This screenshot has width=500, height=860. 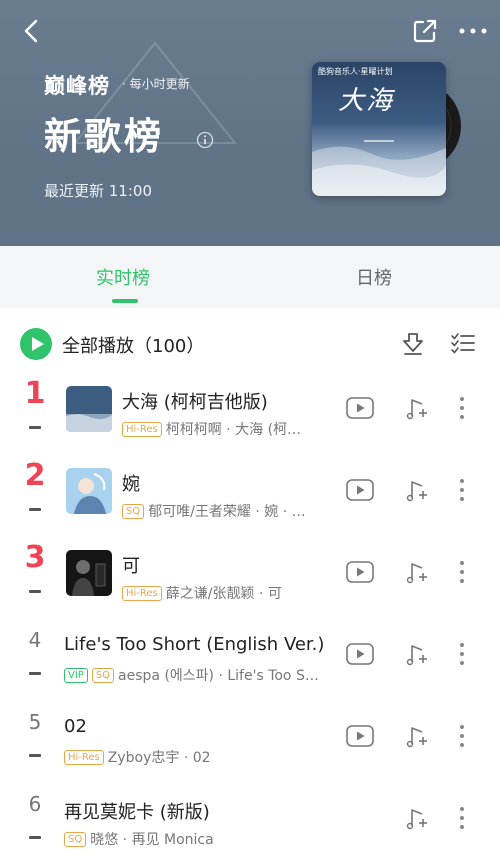 I want to click on play-icon, so click(x=38, y=344).